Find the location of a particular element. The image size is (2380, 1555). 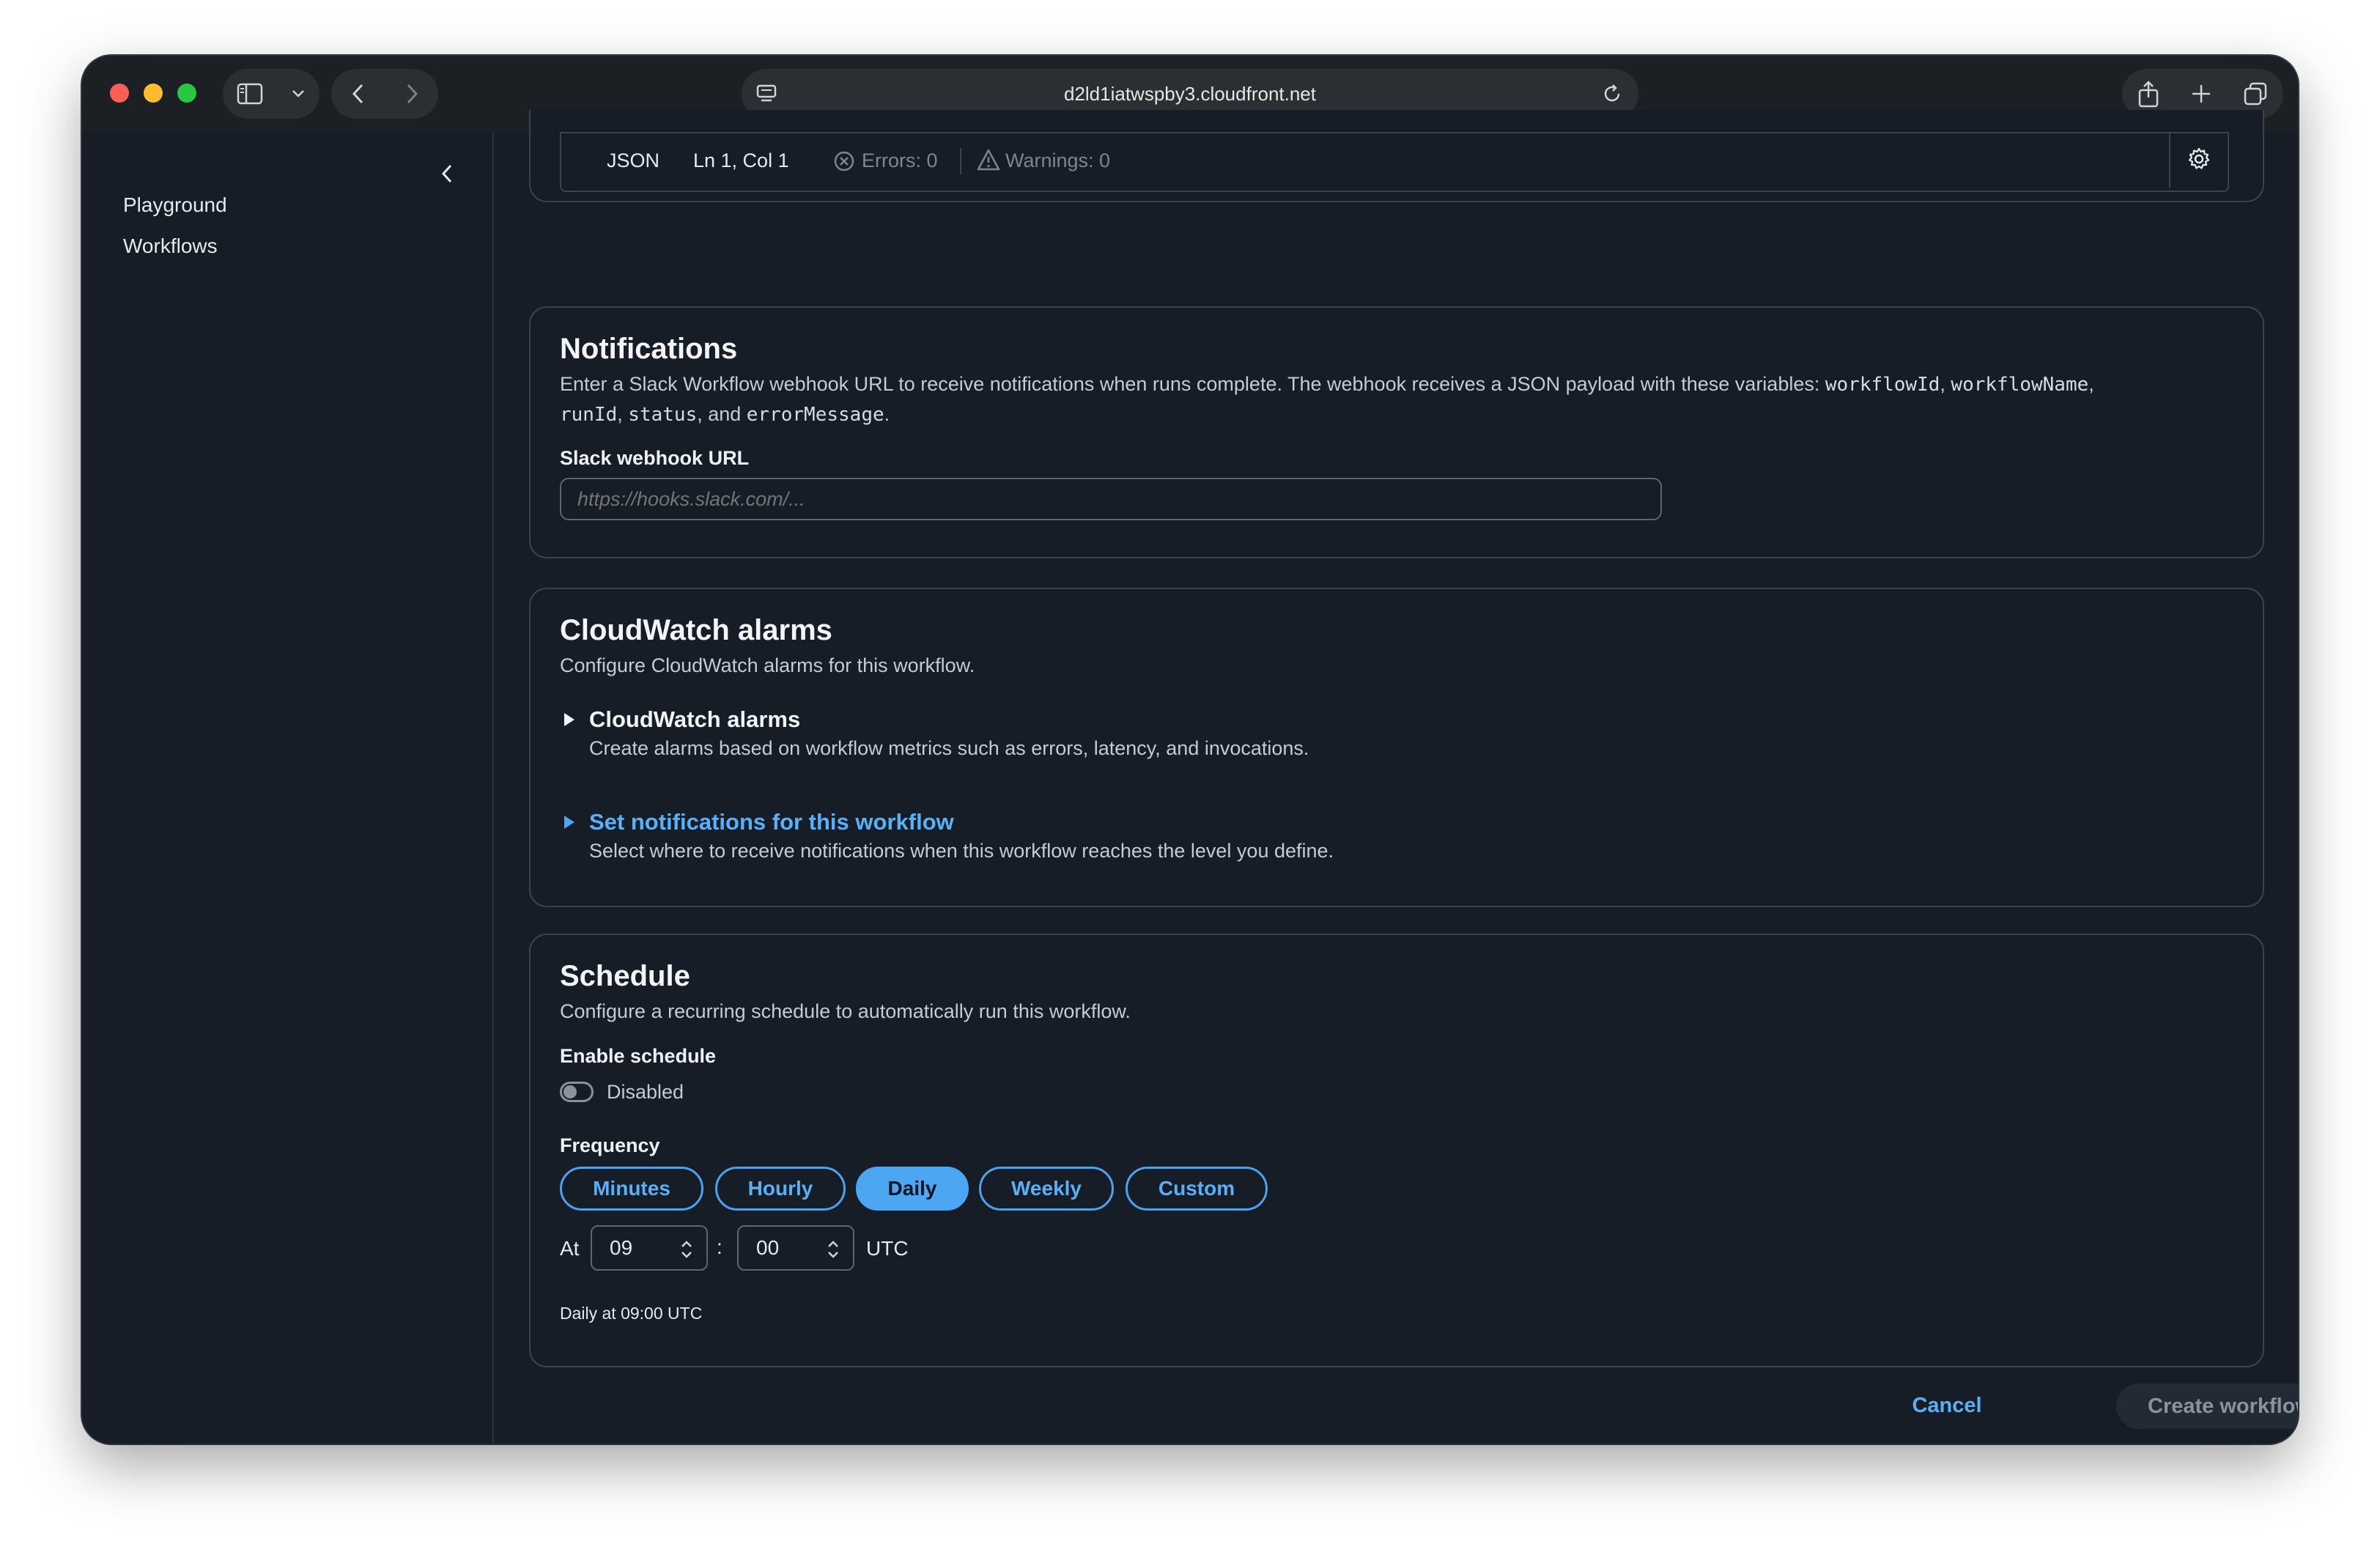

editor-cursor-position: Ln 1, Col 1 is located at coordinates (741, 160).